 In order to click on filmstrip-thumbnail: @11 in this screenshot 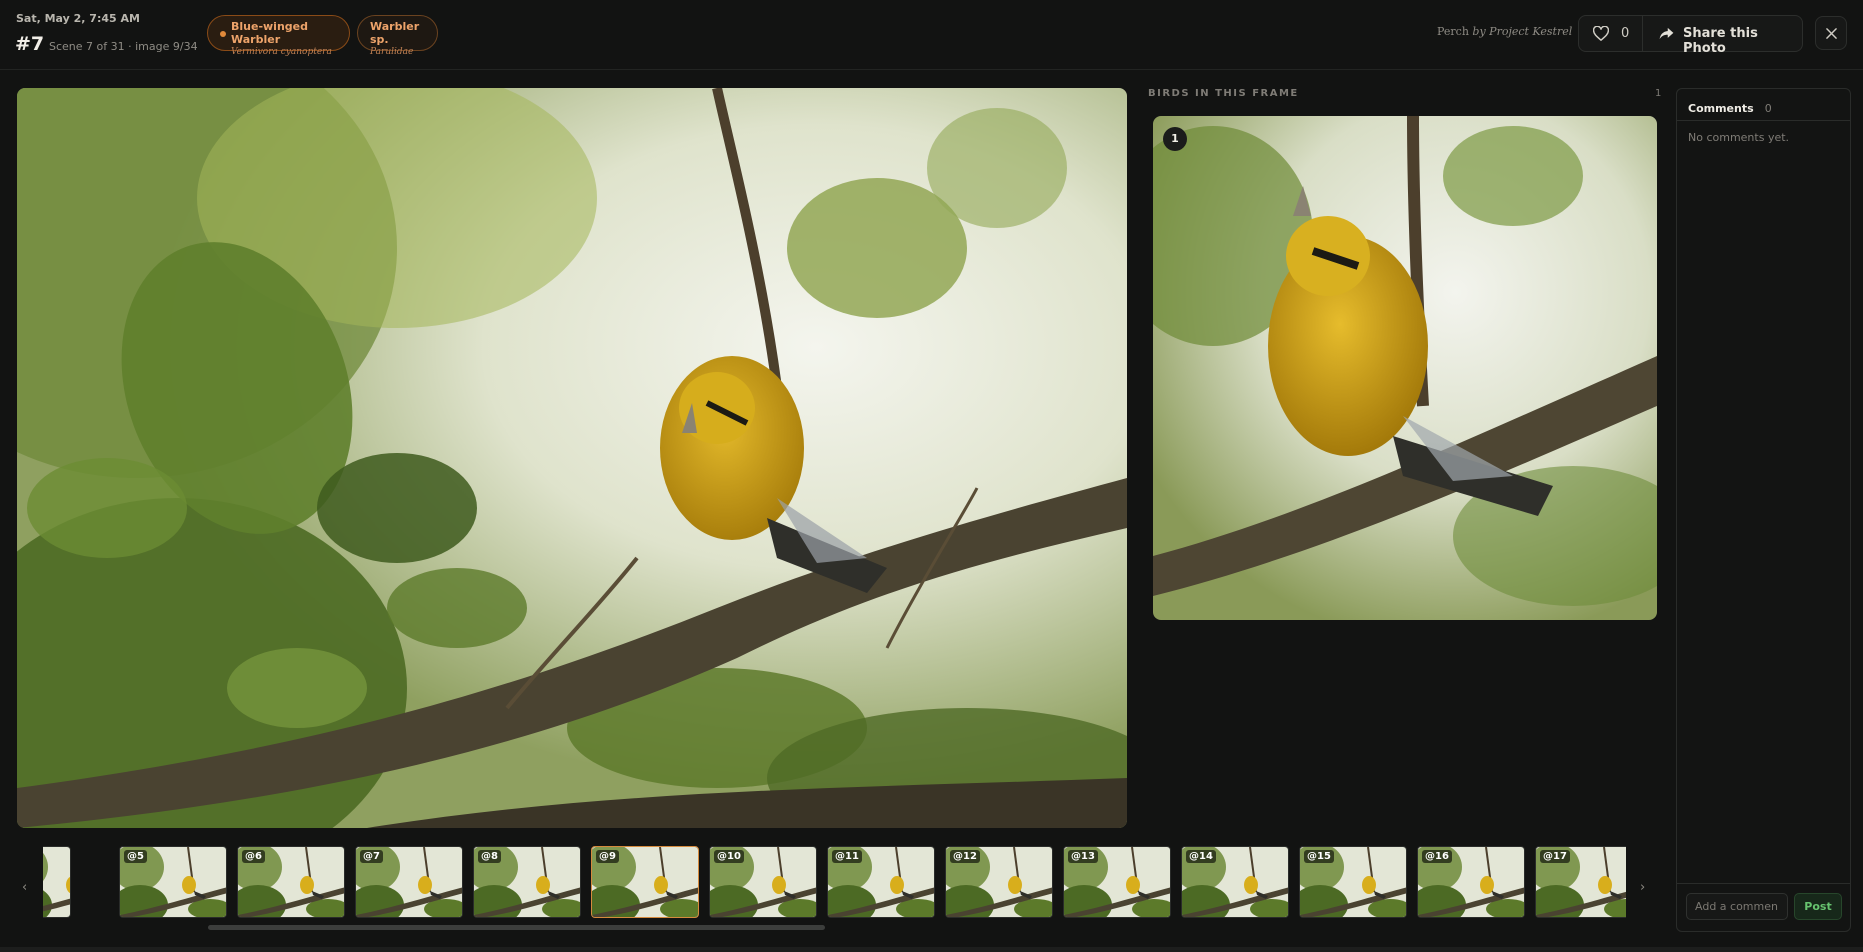, I will do `click(881, 882)`.